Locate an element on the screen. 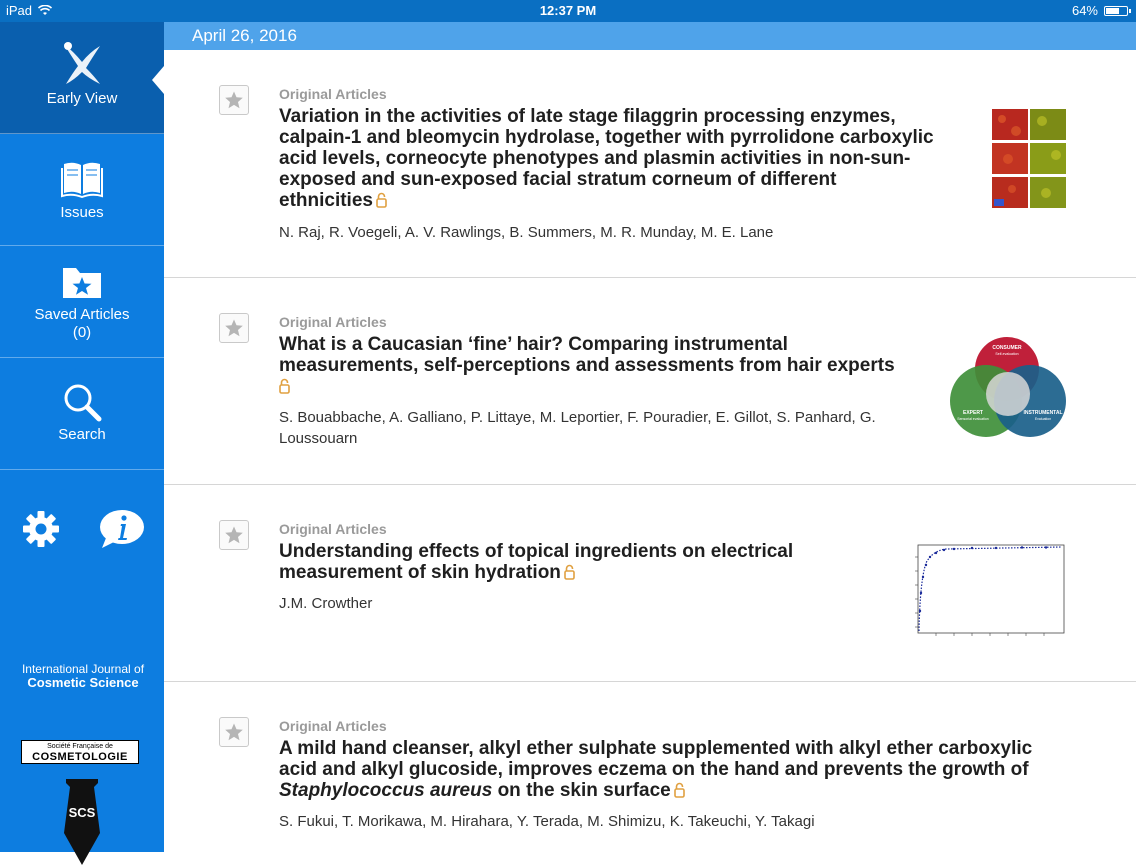  sfc-line2: COSMETOLOGIE is located at coordinates (80, 757).